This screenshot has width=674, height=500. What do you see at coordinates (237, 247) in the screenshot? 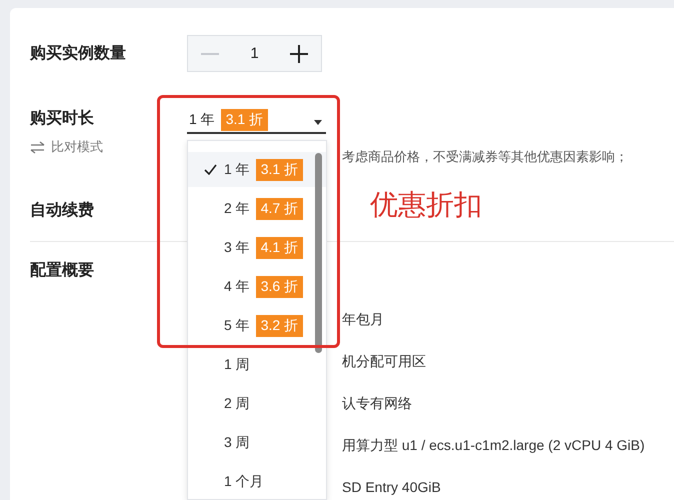
I see `option-label: 3 年` at bounding box center [237, 247].